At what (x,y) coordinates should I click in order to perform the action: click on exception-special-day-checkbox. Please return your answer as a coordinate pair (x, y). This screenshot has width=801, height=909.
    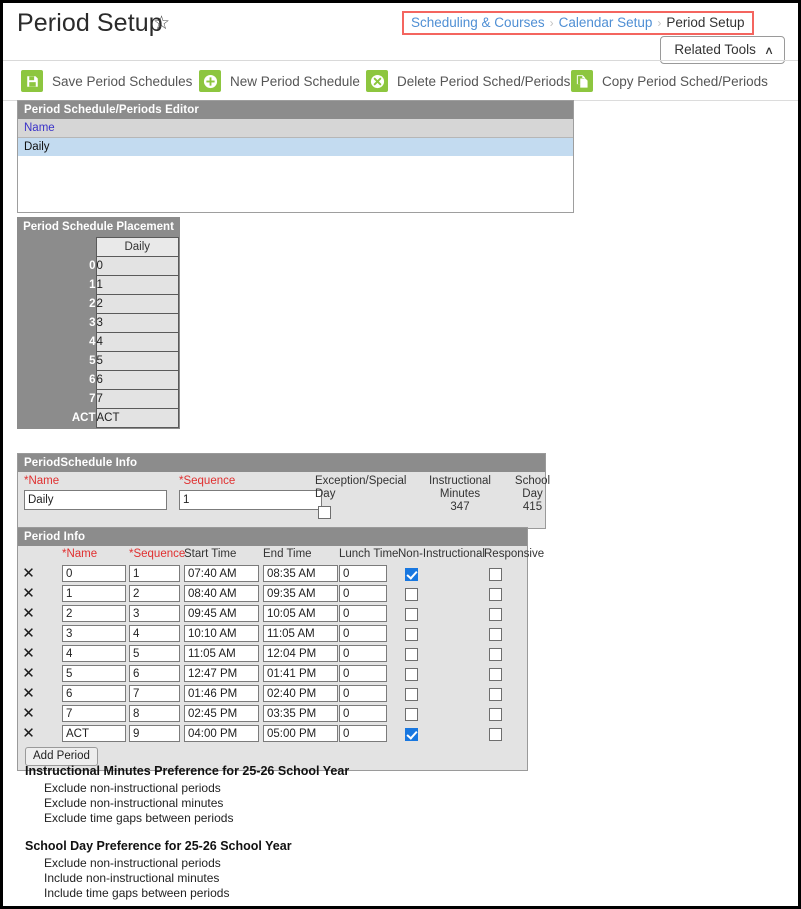
    Looking at the image, I should click on (324, 513).